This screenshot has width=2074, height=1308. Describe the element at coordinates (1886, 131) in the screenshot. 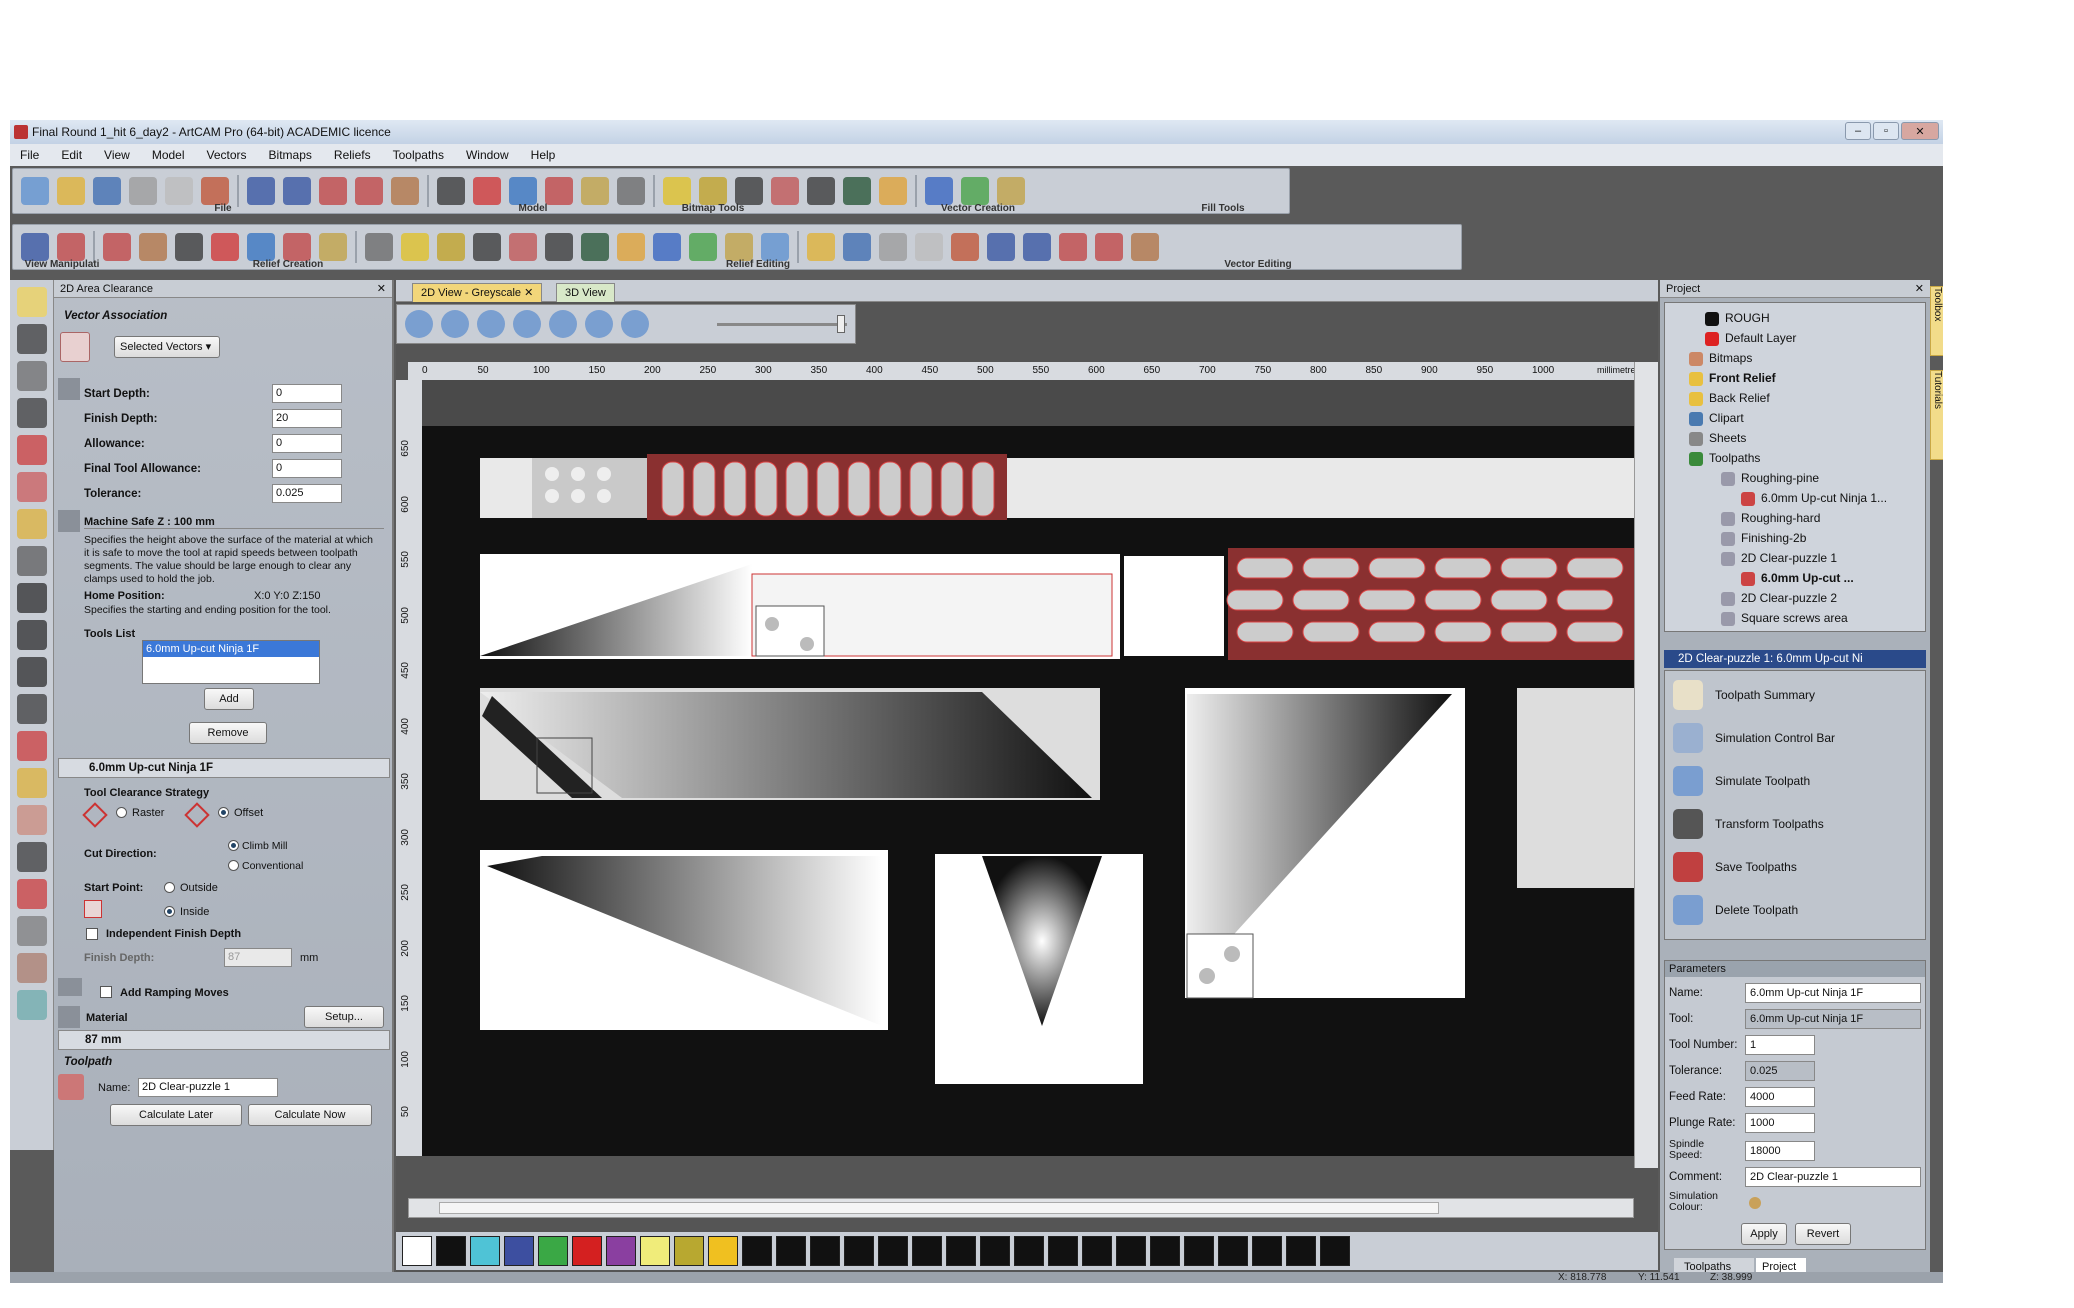

I see `maximize-button: ▫` at that location.